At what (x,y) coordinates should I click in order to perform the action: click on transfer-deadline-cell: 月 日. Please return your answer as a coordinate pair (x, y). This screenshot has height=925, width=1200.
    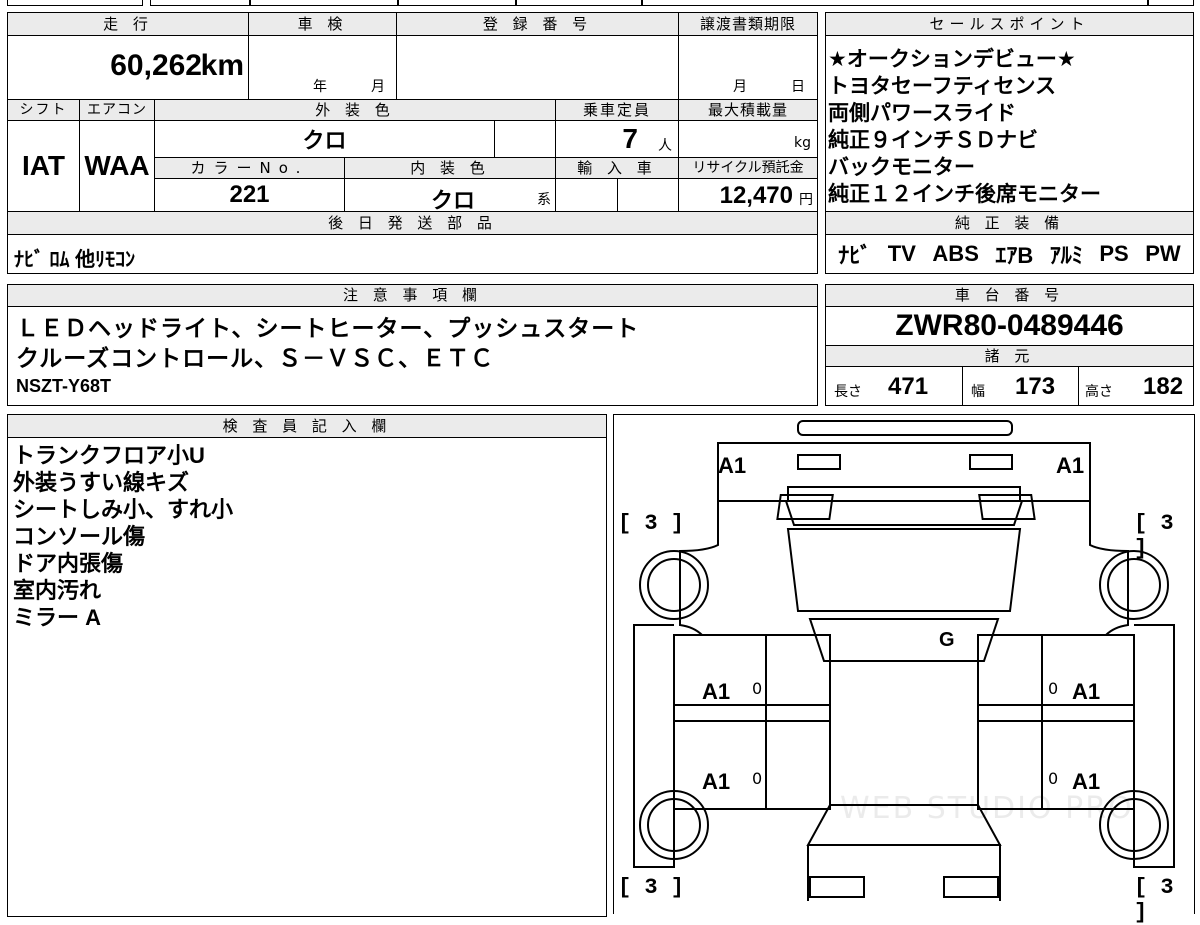
    Looking at the image, I should click on (748, 67).